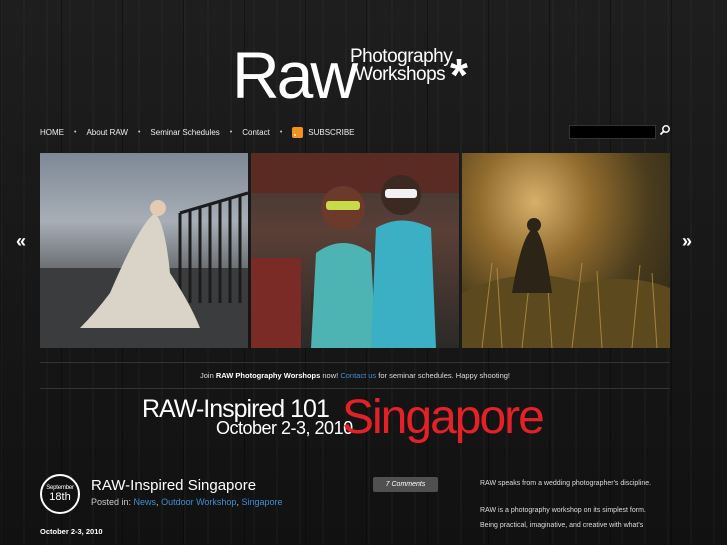 This screenshot has width=727, height=545. What do you see at coordinates (330, 375) in the screenshot?
I see `notice-mid: now!` at bounding box center [330, 375].